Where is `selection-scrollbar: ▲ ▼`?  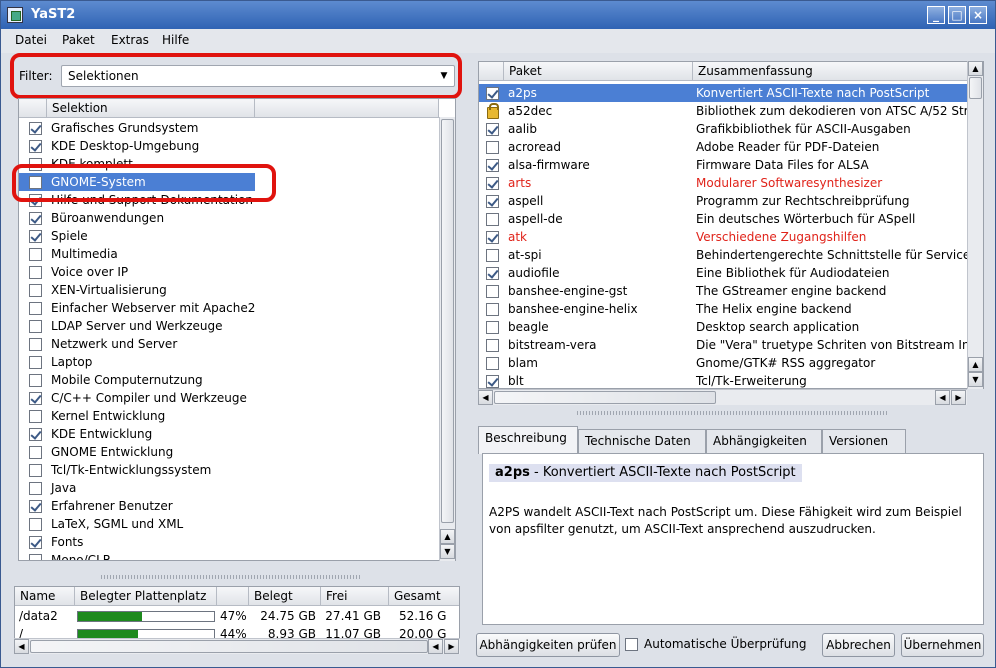 selection-scrollbar: ▲ ▼ is located at coordinates (447, 339).